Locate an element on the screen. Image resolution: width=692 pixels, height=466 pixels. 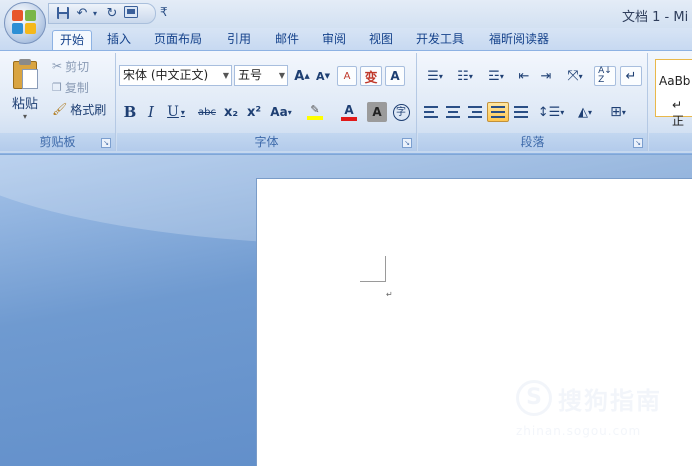
subscript-button: x₂ is located at coordinates (231, 112).